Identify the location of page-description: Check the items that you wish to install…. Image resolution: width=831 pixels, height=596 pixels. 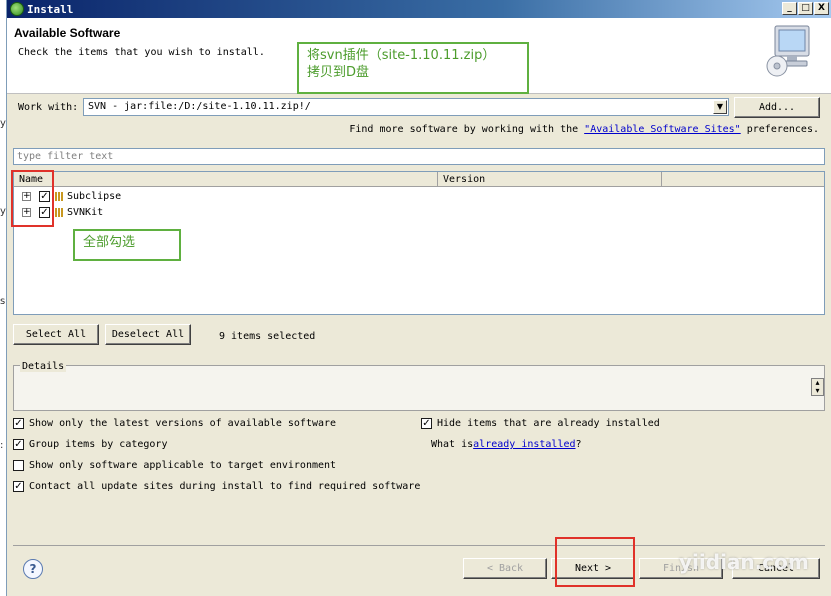
(141, 52).